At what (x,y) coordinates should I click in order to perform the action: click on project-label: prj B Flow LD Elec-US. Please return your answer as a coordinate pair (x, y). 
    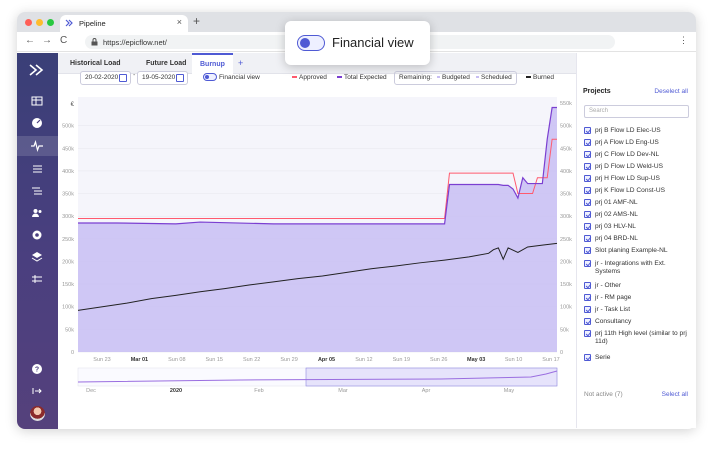
    Looking at the image, I should click on (628, 130).